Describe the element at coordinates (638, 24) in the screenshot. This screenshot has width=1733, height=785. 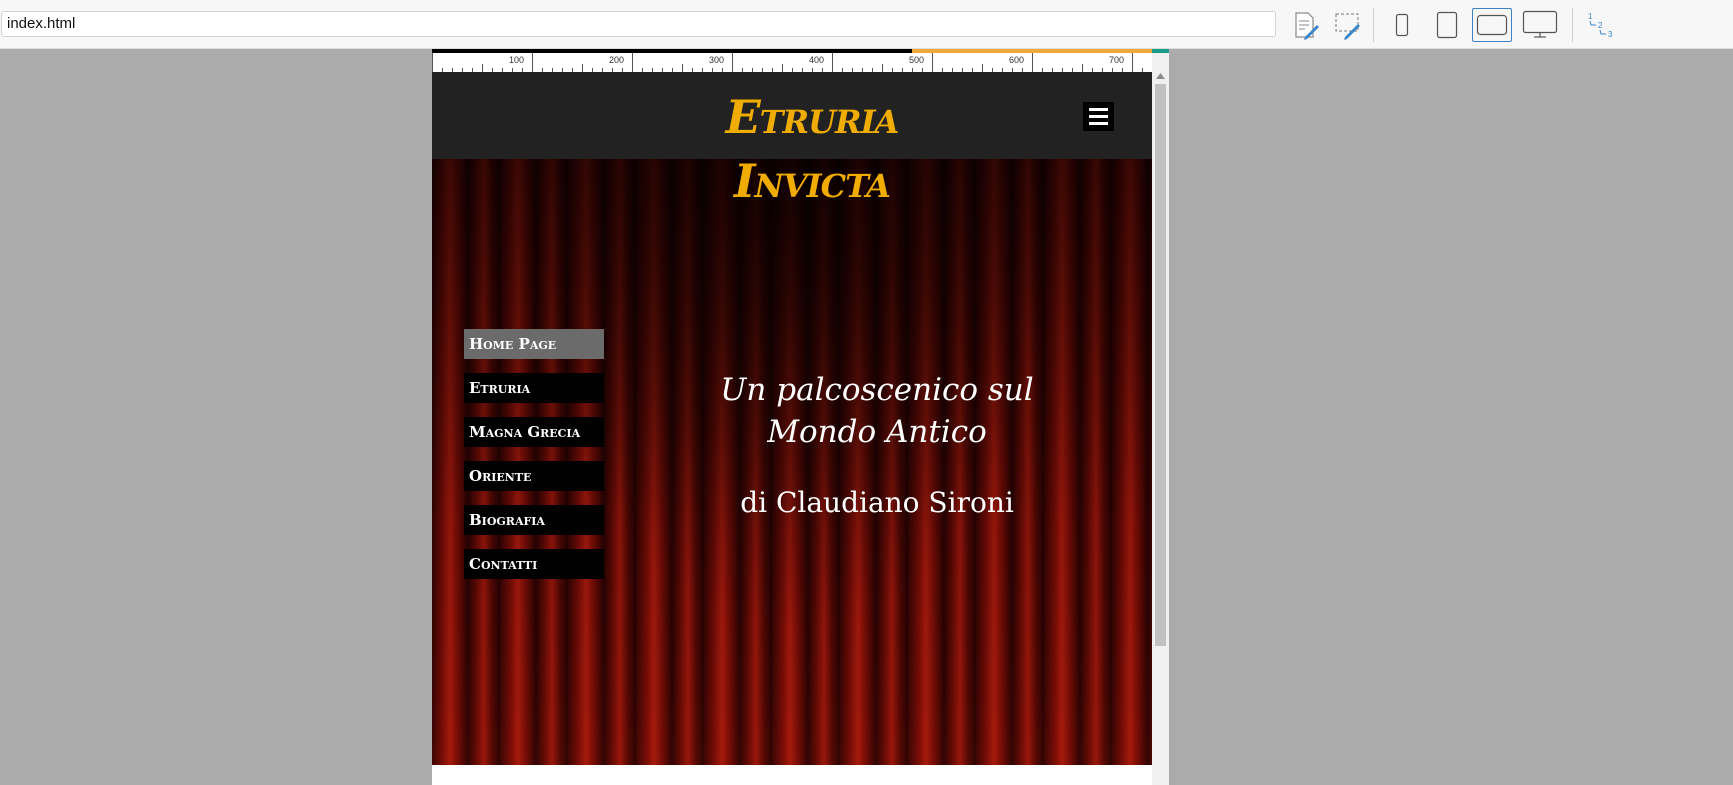
I see `address-field: index.html` at that location.